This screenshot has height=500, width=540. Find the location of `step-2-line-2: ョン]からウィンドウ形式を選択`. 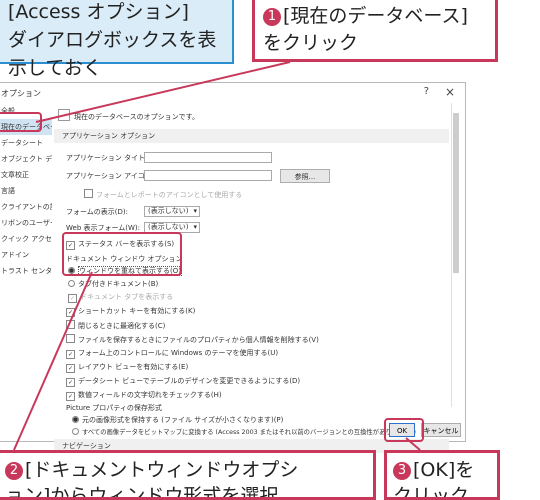

step-2-line-2: ョン]からウィンドウ形式を選択 is located at coordinates (142, 492).